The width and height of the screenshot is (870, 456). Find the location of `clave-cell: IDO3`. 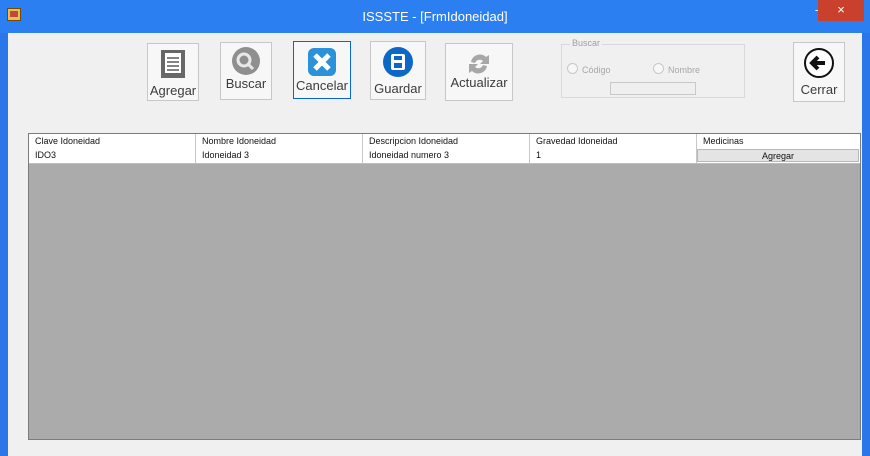

clave-cell: IDO3 is located at coordinates (112, 155).